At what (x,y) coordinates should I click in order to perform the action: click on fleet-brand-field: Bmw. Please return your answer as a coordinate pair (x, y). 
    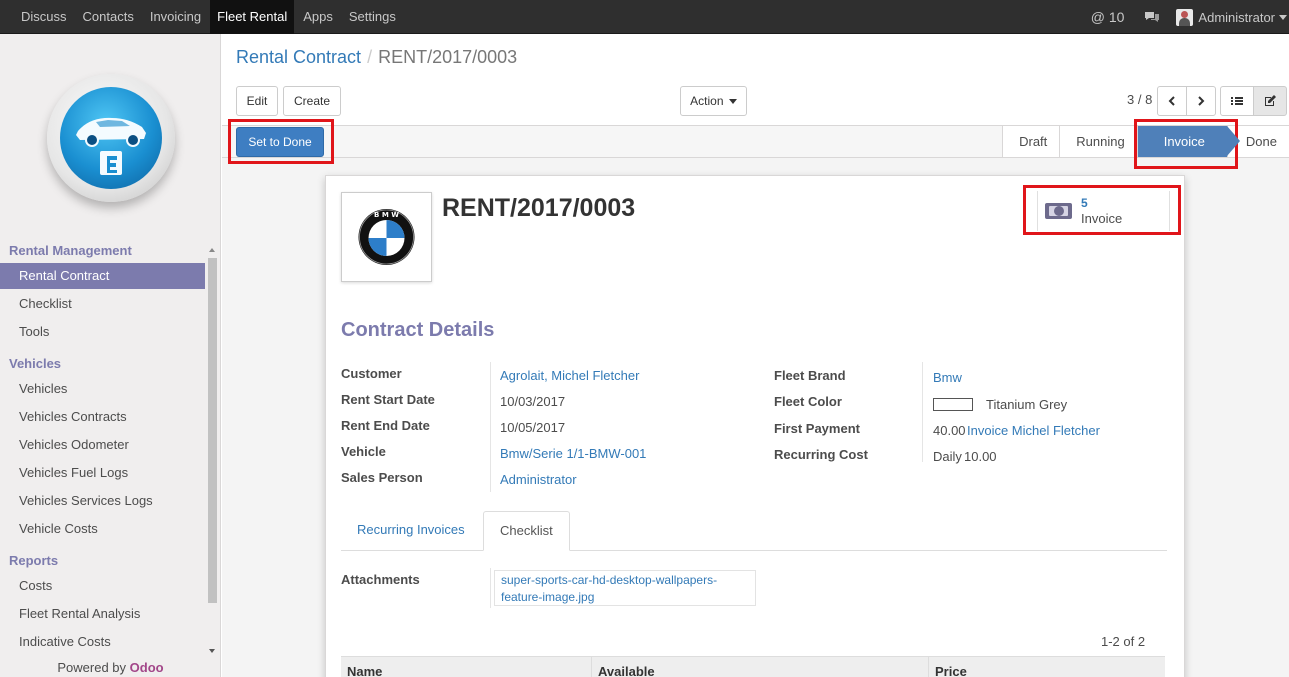
    Looking at the image, I should click on (947, 377).